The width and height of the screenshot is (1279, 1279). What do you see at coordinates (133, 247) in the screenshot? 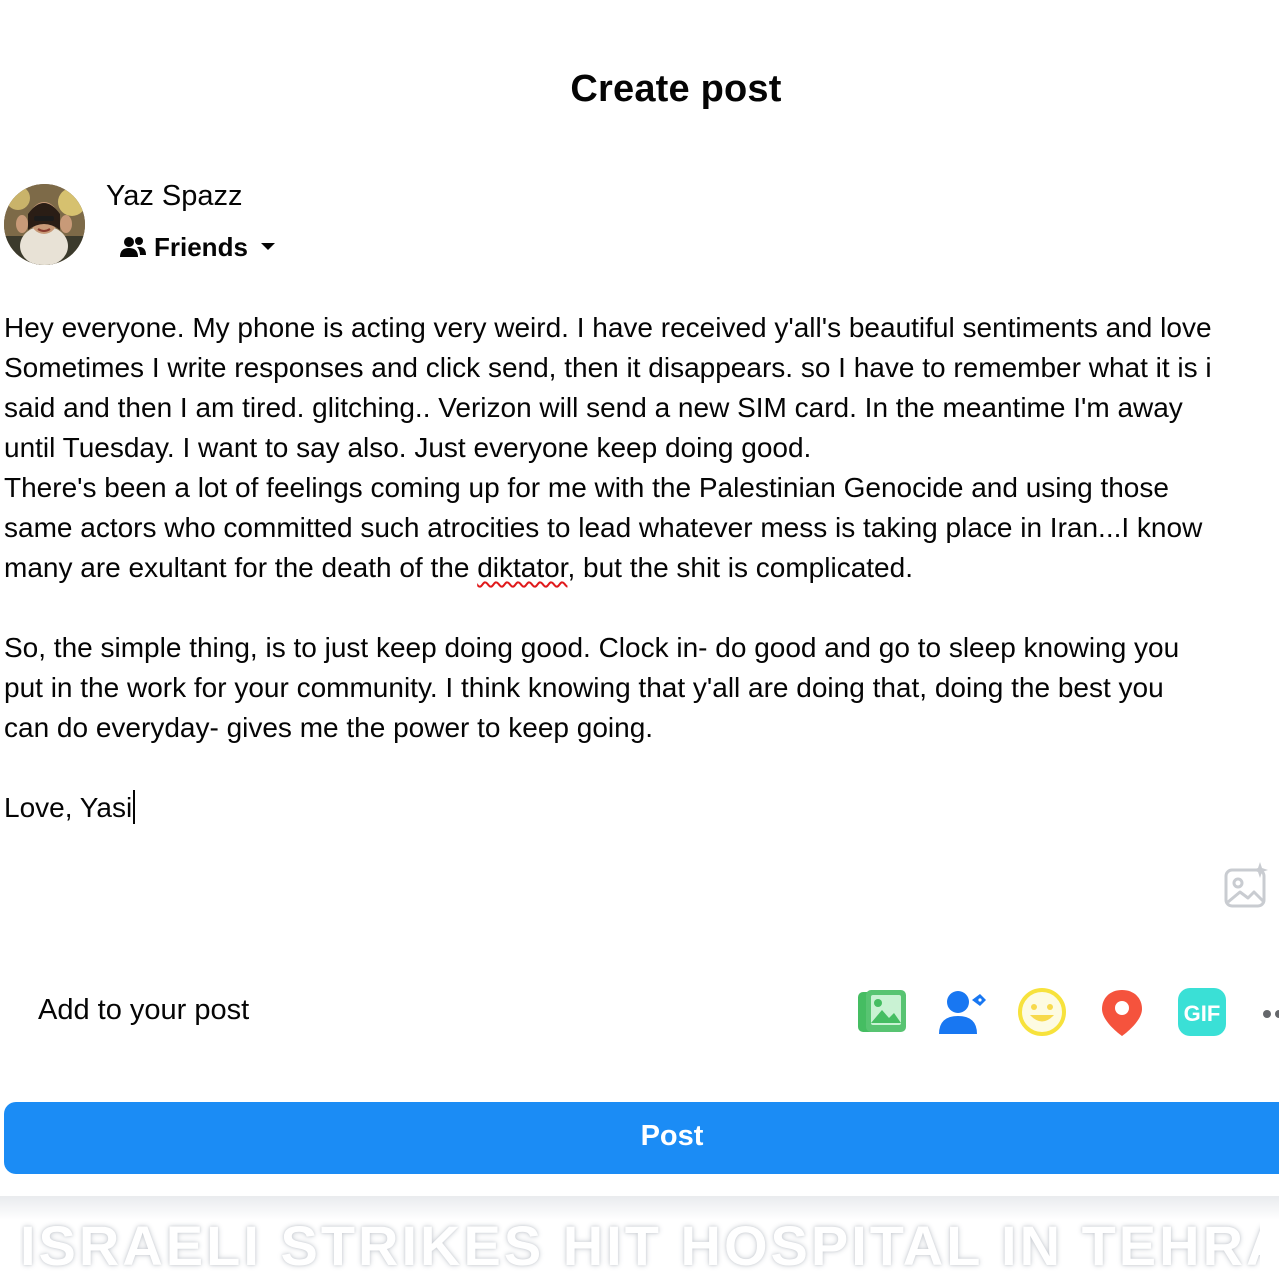
I see `friends-icon` at bounding box center [133, 247].